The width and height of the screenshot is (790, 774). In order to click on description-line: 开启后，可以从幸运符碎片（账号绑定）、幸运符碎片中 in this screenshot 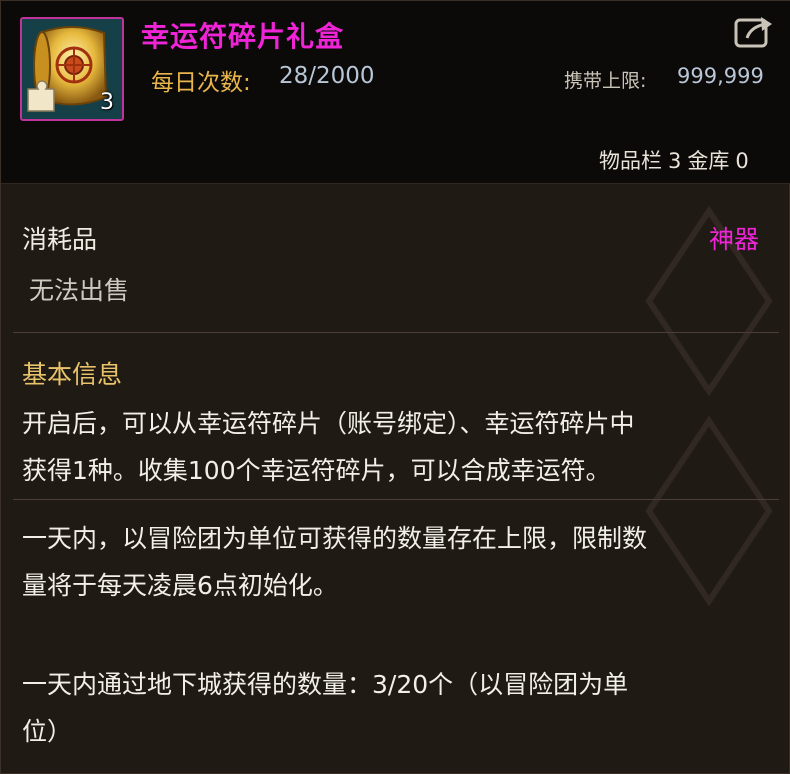, I will do `click(328, 423)`.